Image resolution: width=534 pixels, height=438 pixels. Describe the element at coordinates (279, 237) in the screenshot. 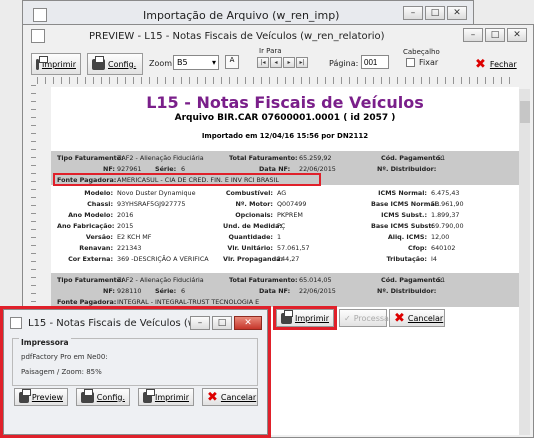

I see `detail-value: 1` at that location.